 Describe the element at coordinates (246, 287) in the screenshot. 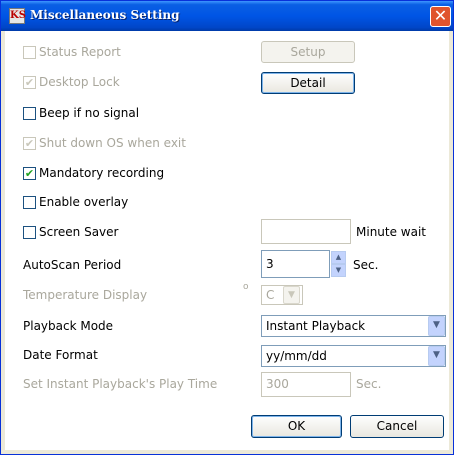

I see `degree-symbol: o` at that location.